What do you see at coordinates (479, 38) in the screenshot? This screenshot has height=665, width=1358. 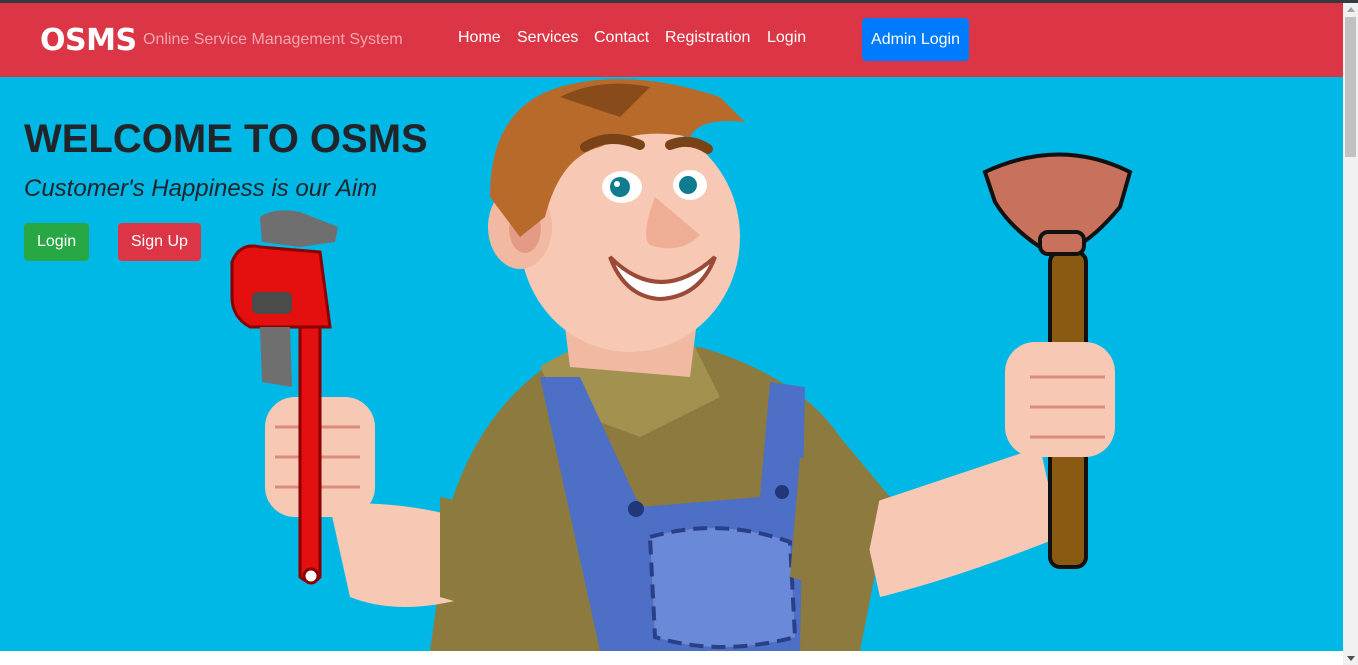 I see `nav-link-home: Home` at bounding box center [479, 38].